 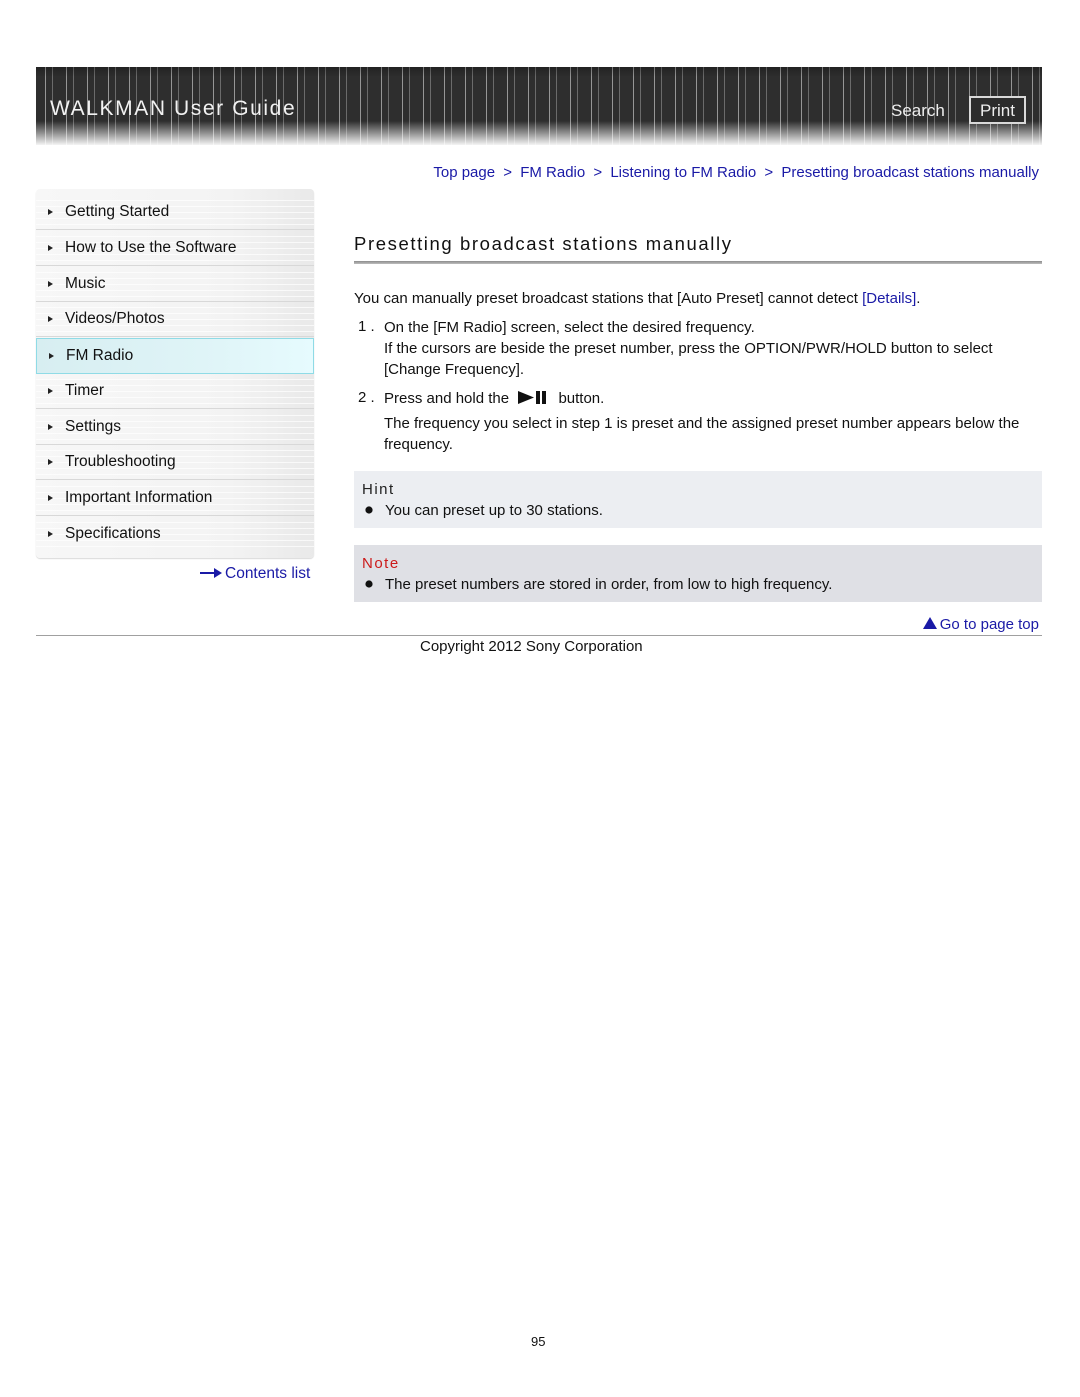 What do you see at coordinates (918, 111) in the screenshot?
I see `search-button: Search` at bounding box center [918, 111].